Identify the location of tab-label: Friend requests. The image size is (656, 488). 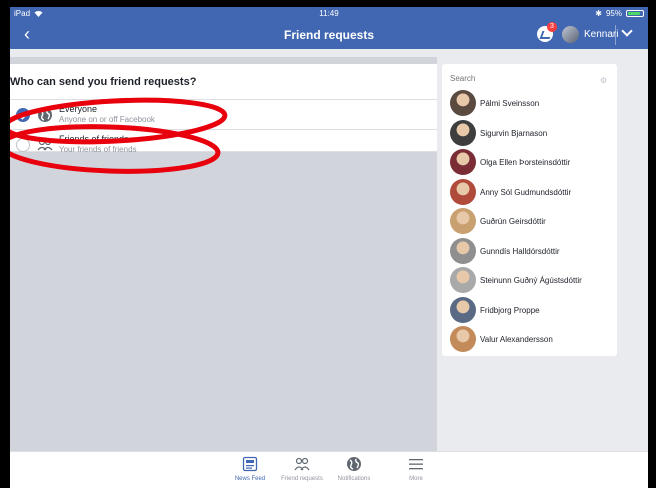
(302, 479).